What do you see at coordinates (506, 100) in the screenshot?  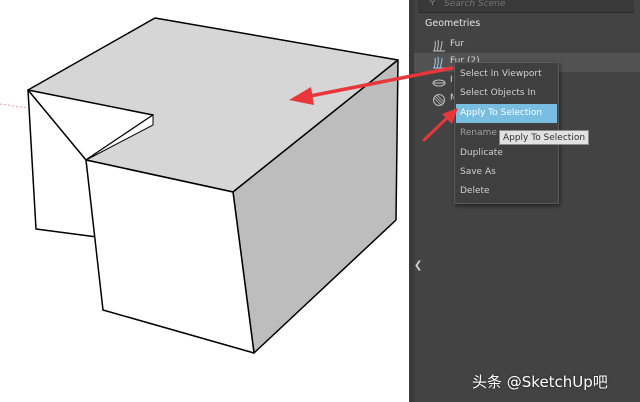 I see `menu-item-select-objects-in-scene: Select Objects In Scene` at bounding box center [506, 100].